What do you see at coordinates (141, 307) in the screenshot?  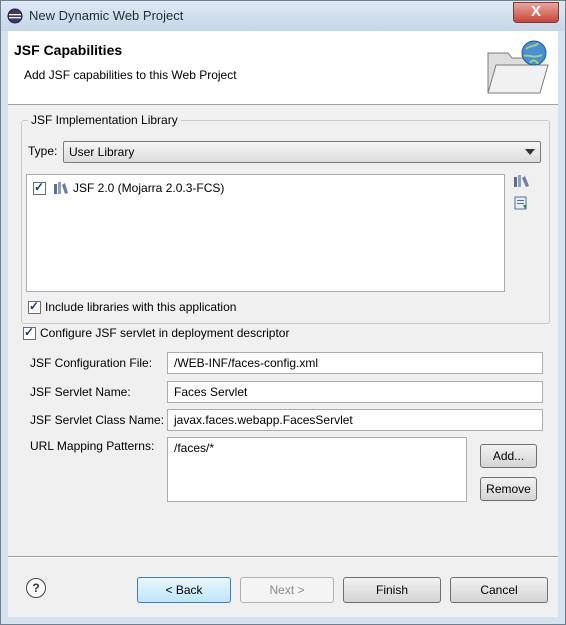 I see `include-libraries-label: Include libraries with this application` at bounding box center [141, 307].